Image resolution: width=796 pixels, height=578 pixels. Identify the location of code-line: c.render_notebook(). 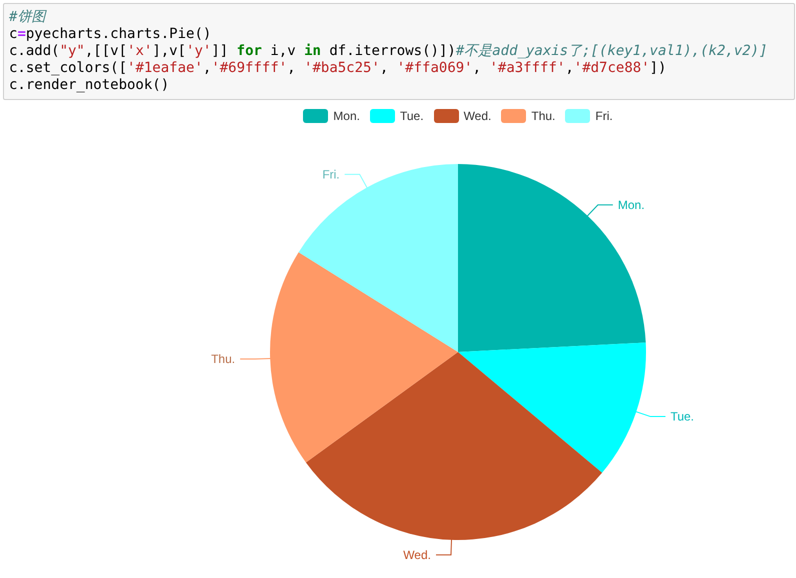
(89, 85).